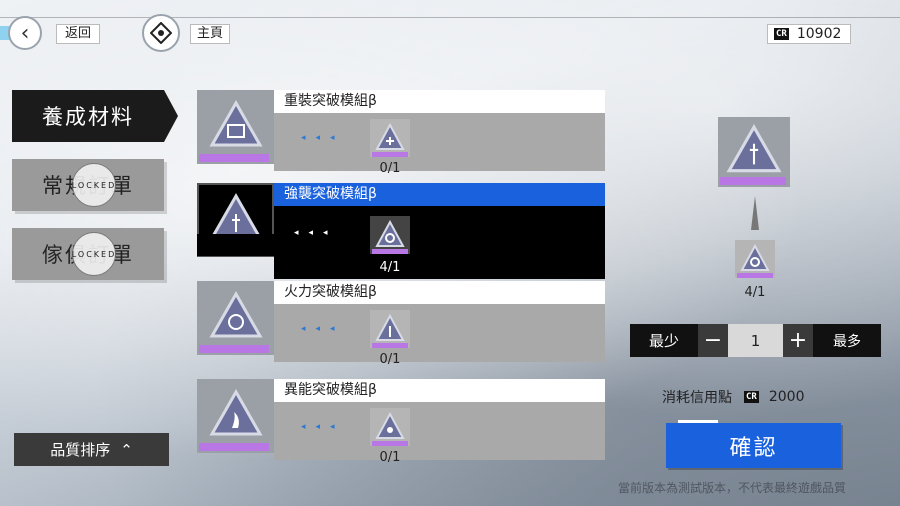  I want to click on cost-row: 消耗信用點 CR 2000, so click(733, 397).